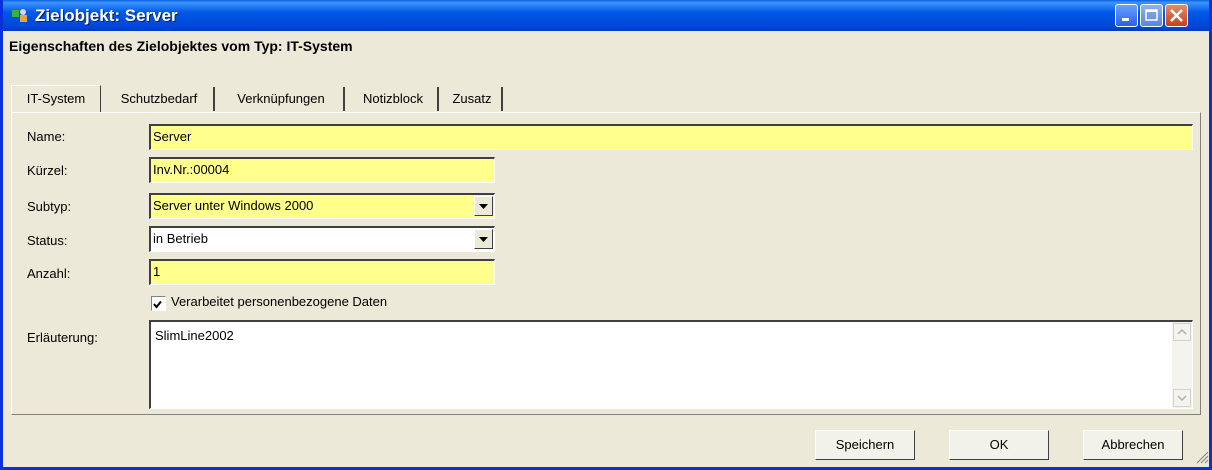  What do you see at coordinates (47, 170) in the screenshot?
I see `kuerzel-label: Kürzel:` at bounding box center [47, 170].